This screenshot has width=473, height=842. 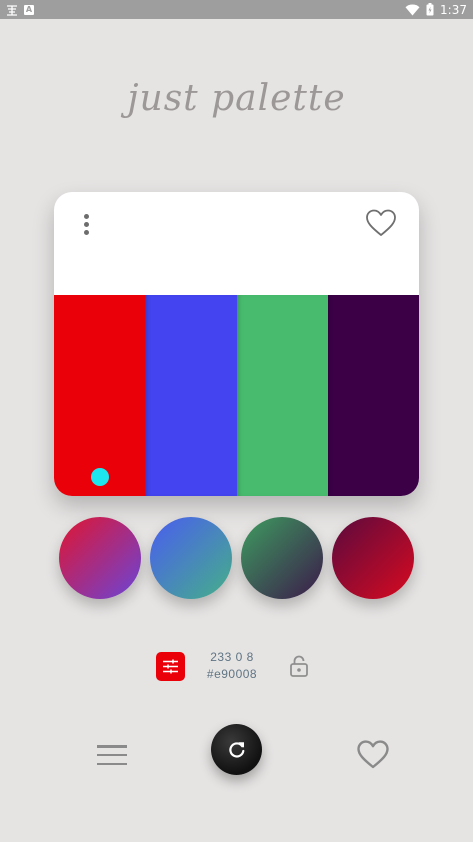 What do you see at coordinates (12, 10) in the screenshot?
I see `app-notification-icon` at bounding box center [12, 10].